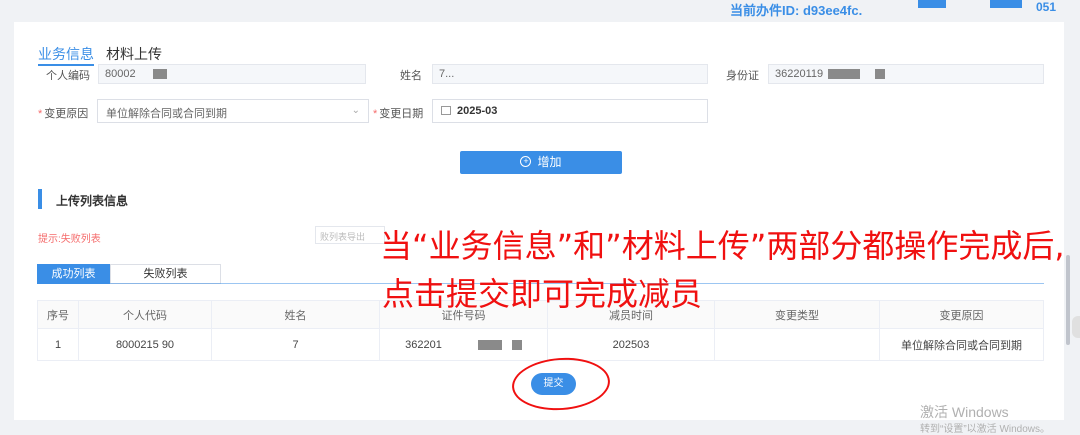  What do you see at coordinates (134, 54) in the screenshot?
I see `tab-material-upload: 材料上传` at bounding box center [134, 54].